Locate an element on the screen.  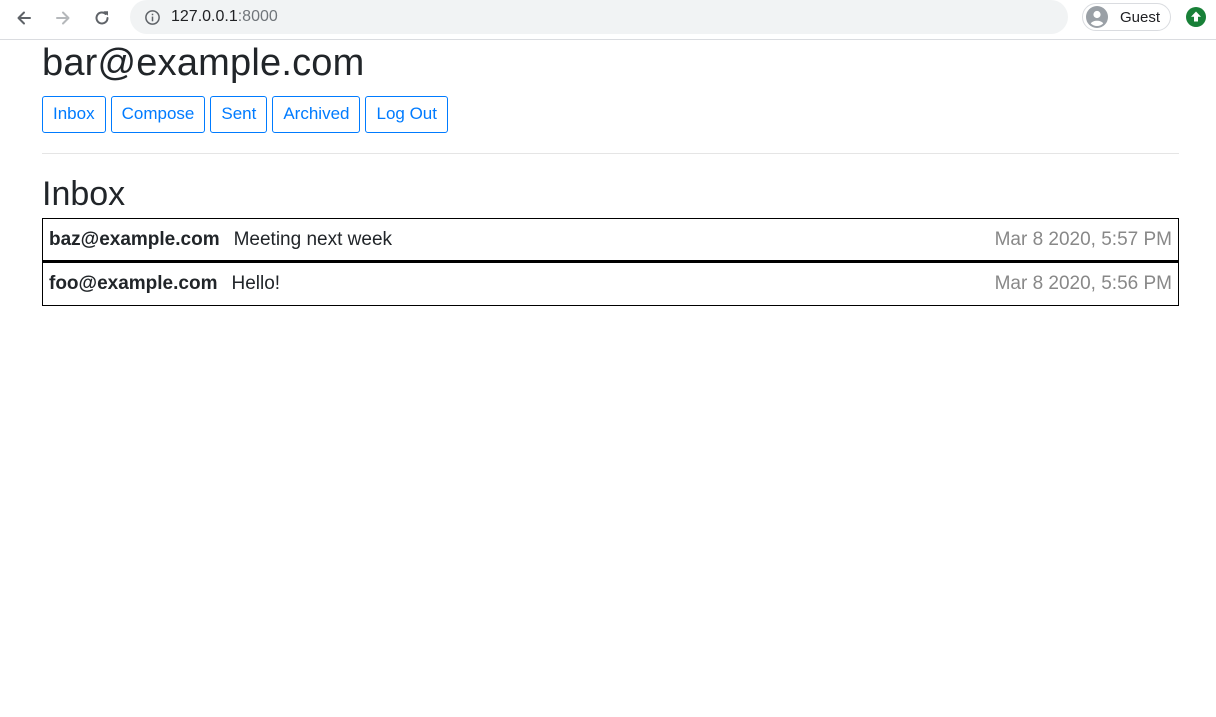
arrow-left-icon is located at coordinates (24, 18).